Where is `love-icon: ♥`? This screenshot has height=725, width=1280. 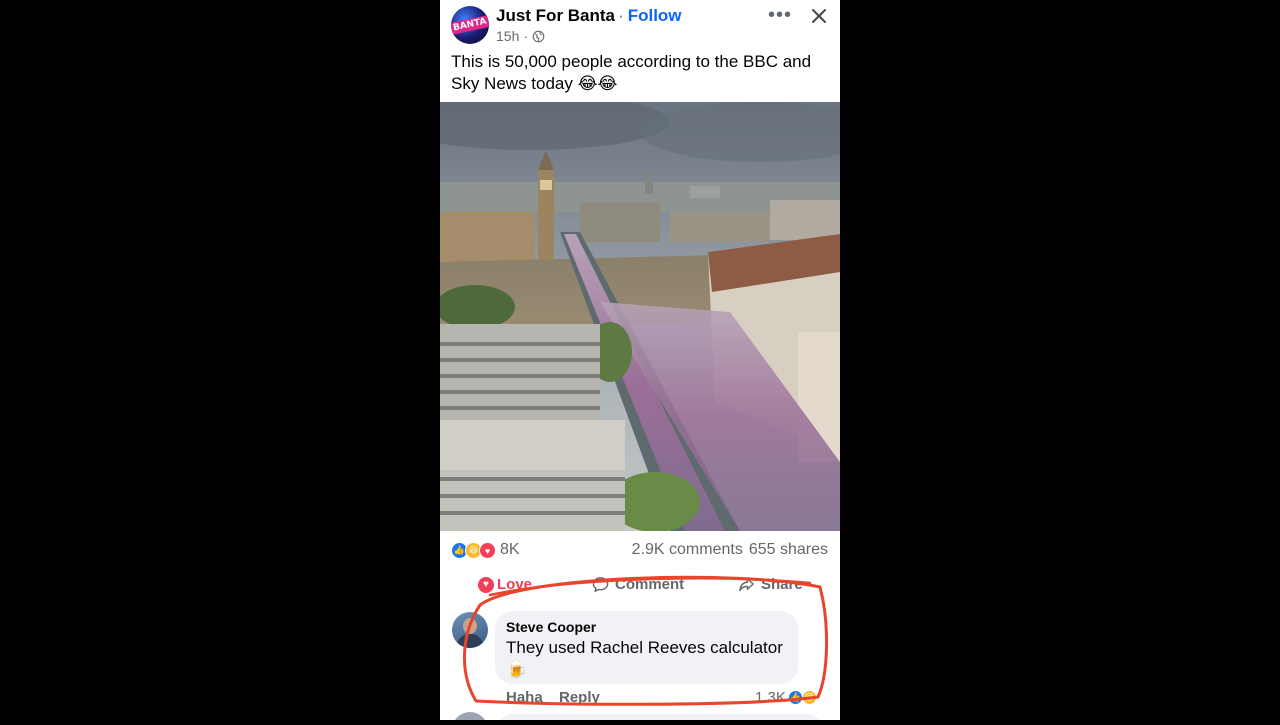
love-icon: ♥ is located at coordinates (487, 550).